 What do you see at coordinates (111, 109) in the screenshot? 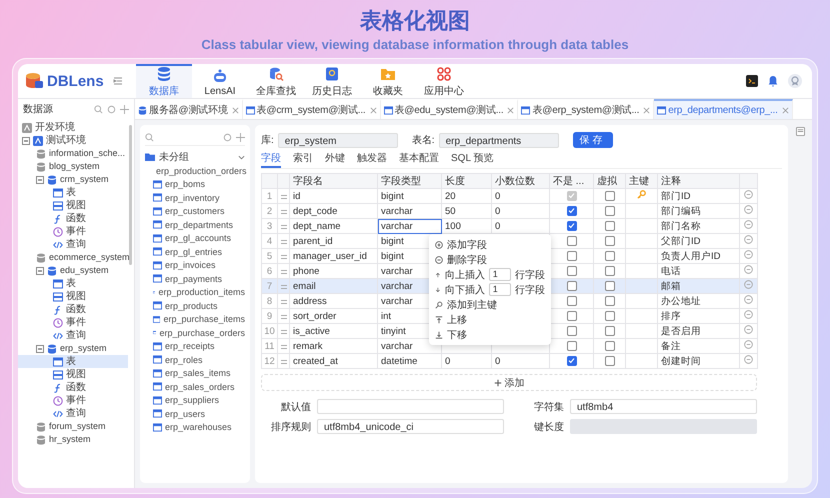
I see `refresh-icon` at bounding box center [111, 109].